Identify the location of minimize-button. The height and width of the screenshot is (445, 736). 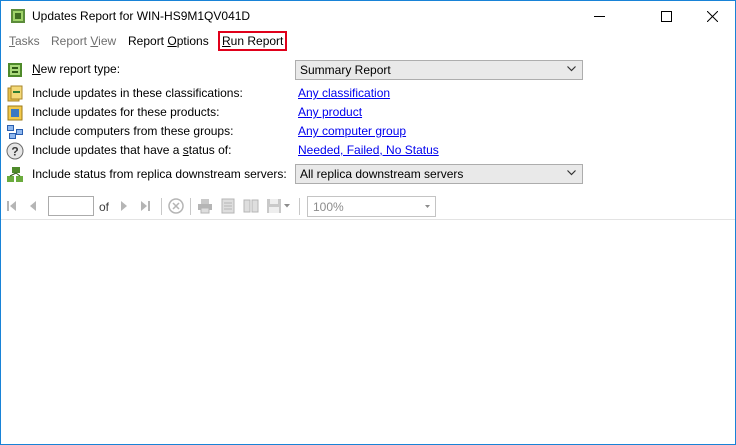
(599, 16).